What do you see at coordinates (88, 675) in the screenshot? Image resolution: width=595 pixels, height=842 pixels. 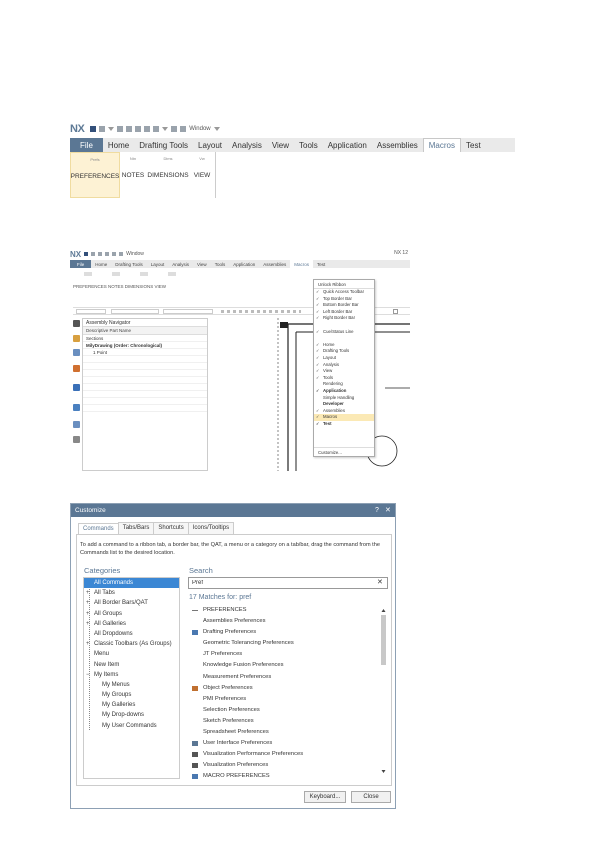 I see `expander-icon: −` at bounding box center [88, 675].